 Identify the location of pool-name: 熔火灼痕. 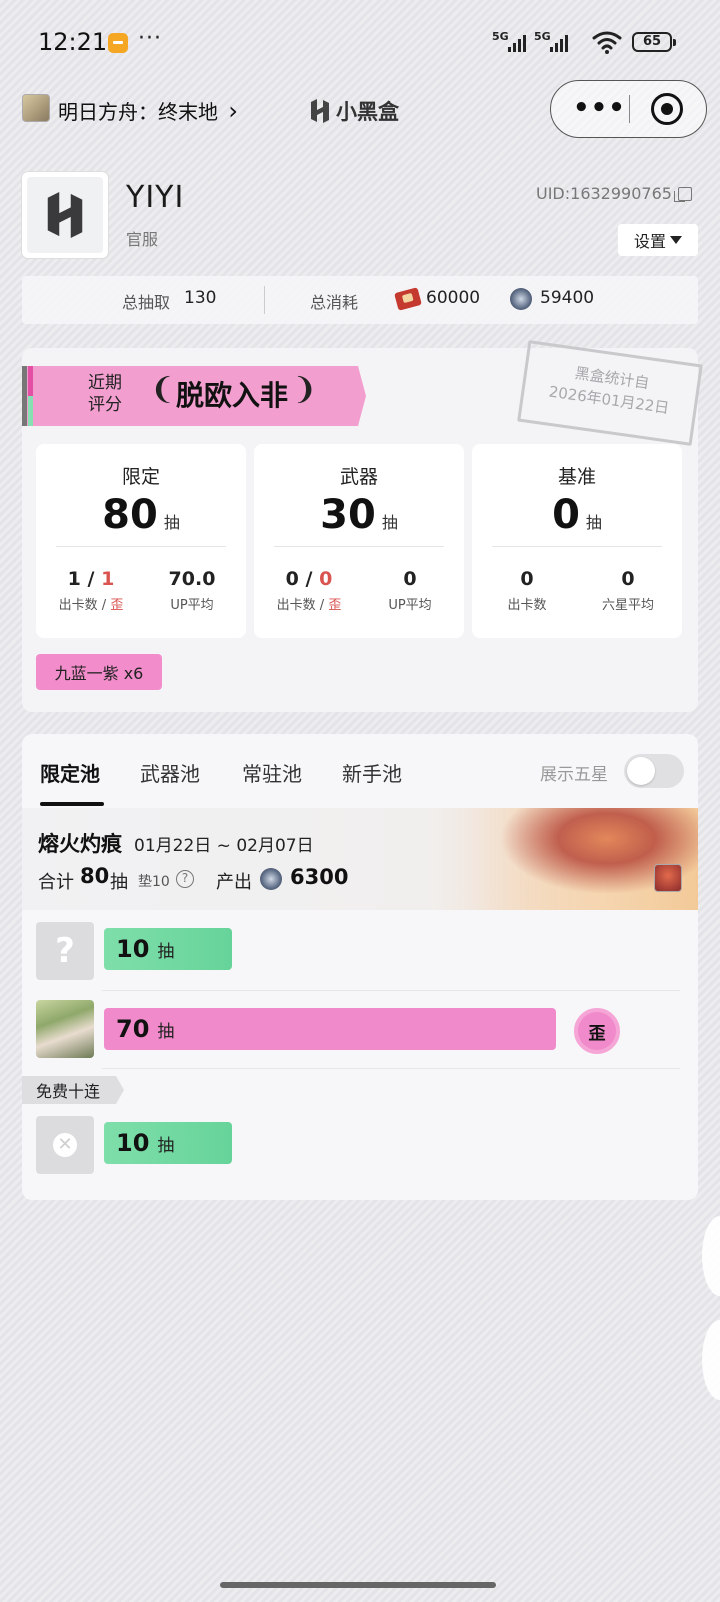
(80, 844).